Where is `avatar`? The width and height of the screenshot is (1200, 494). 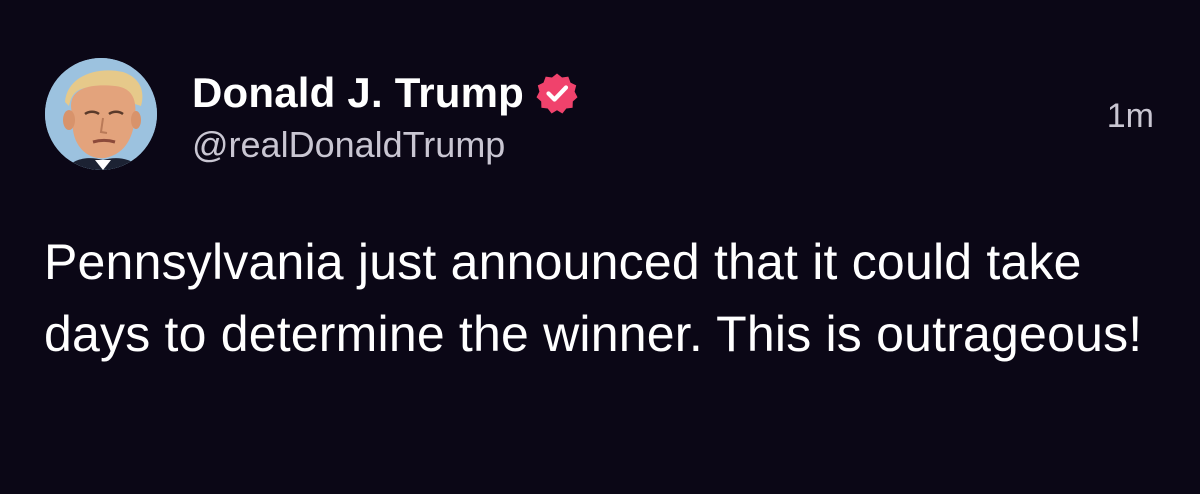
avatar is located at coordinates (101, 114).